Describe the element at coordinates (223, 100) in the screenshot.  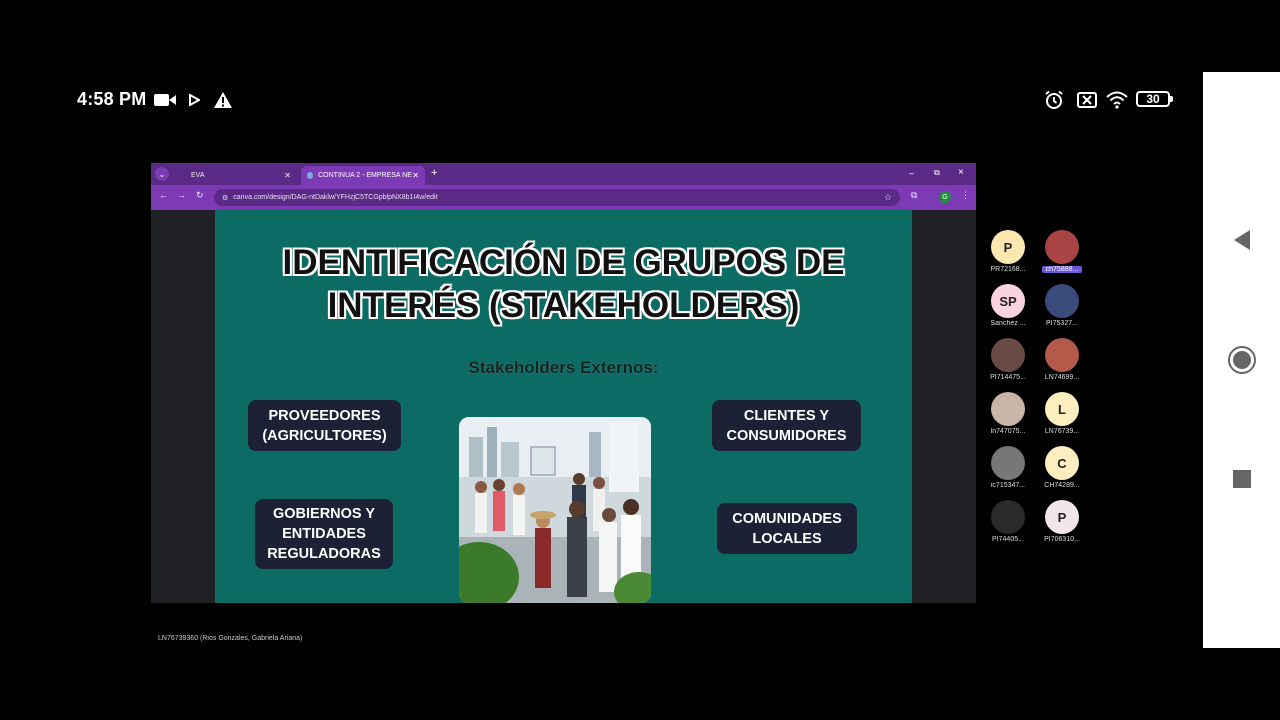
I see `warning-icon` at that location.